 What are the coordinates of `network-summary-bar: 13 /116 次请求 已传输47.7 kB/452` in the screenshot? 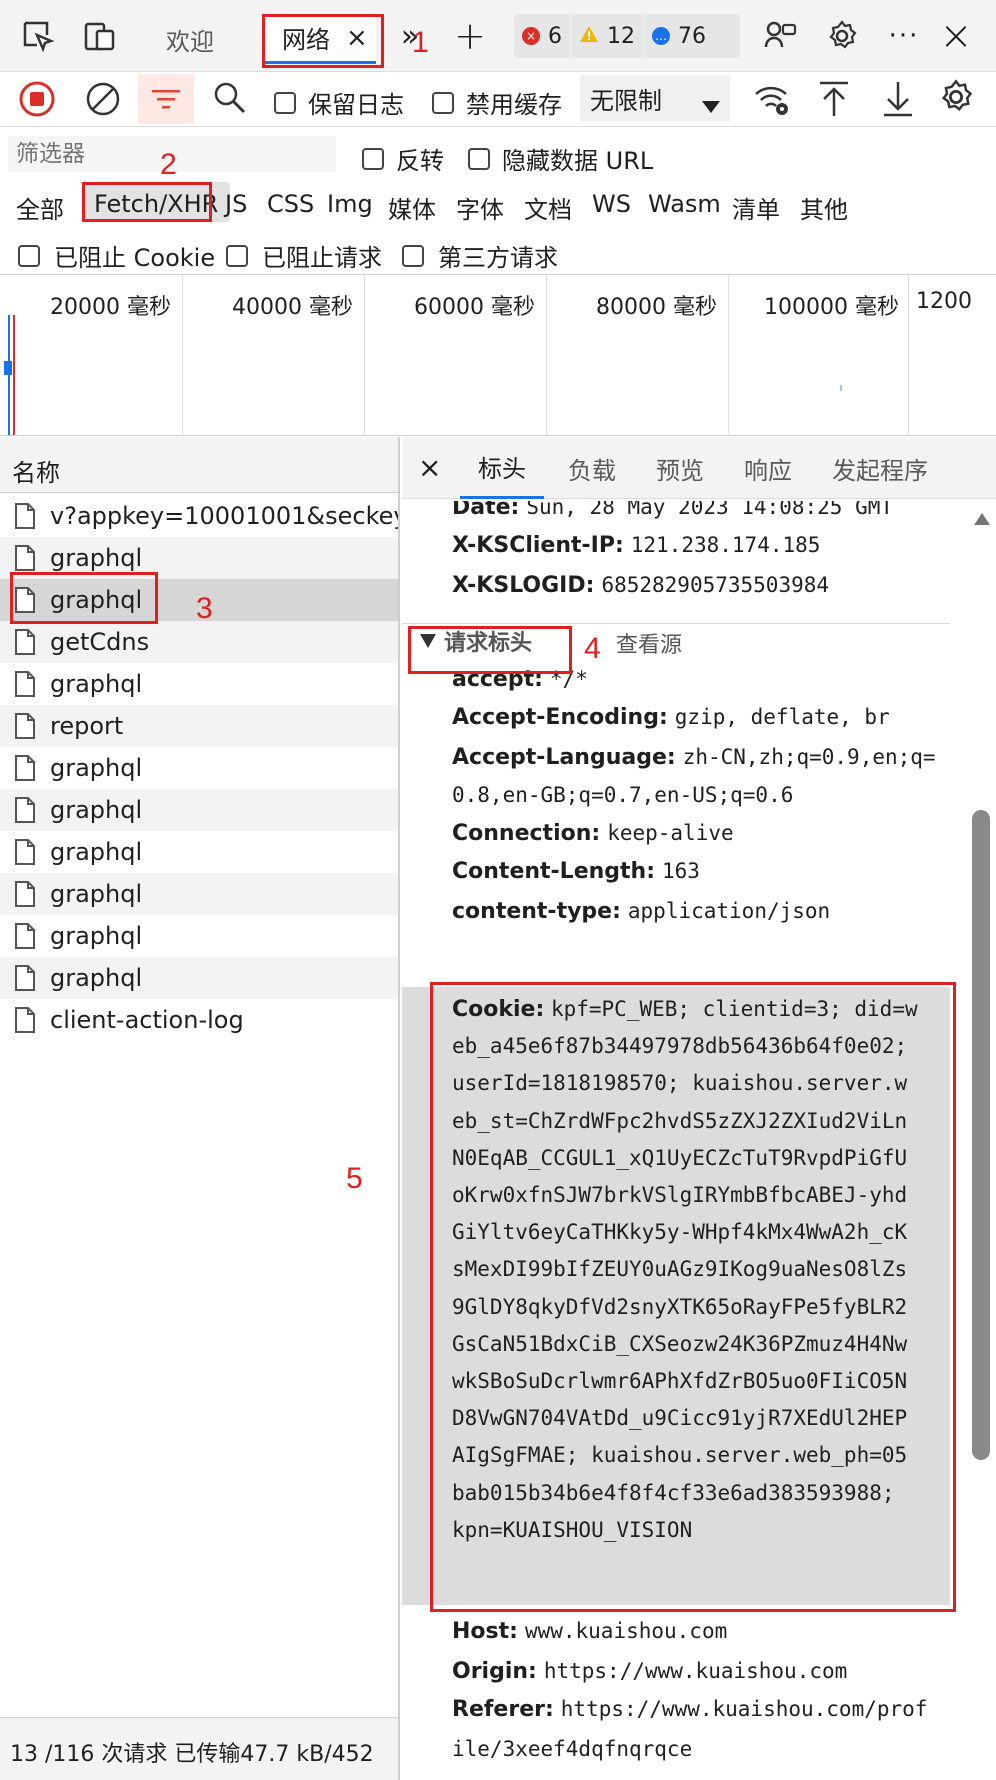 It's located at (199, 1748).